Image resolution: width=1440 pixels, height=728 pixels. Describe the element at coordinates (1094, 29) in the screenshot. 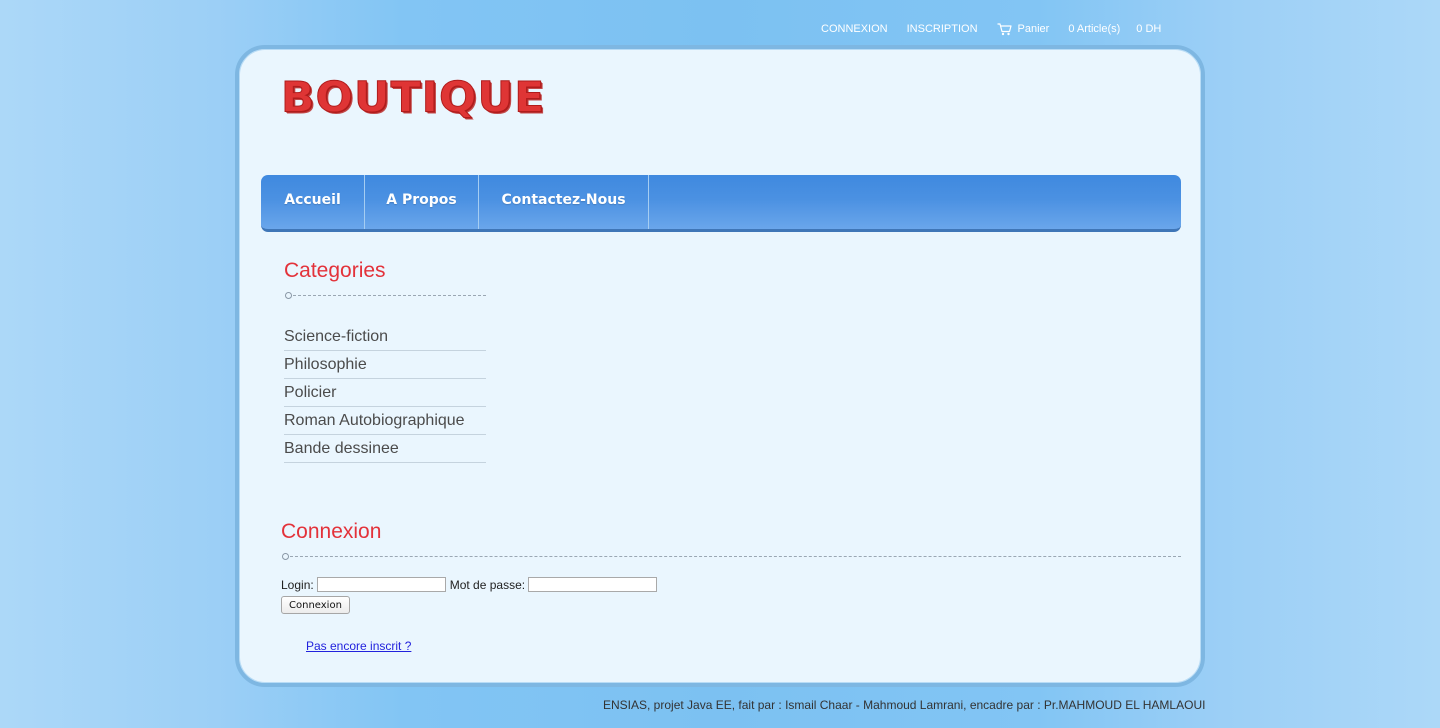

I see `cart-article-count: 0 Article(s)` at that location.